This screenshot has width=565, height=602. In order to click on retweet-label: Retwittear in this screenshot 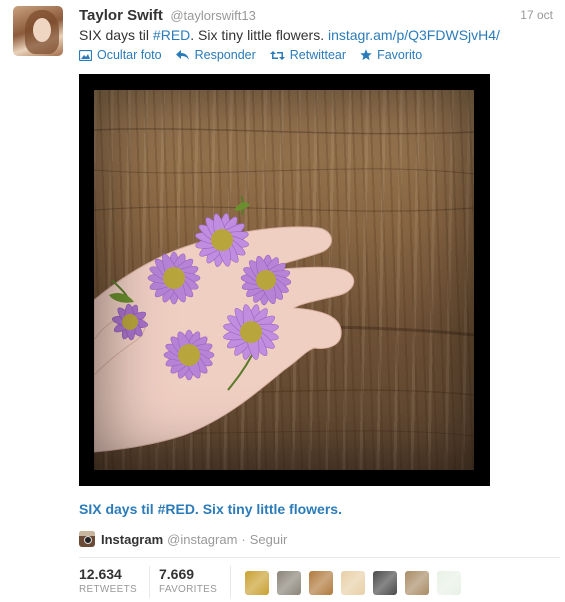, I will do `click(318, 55)`.